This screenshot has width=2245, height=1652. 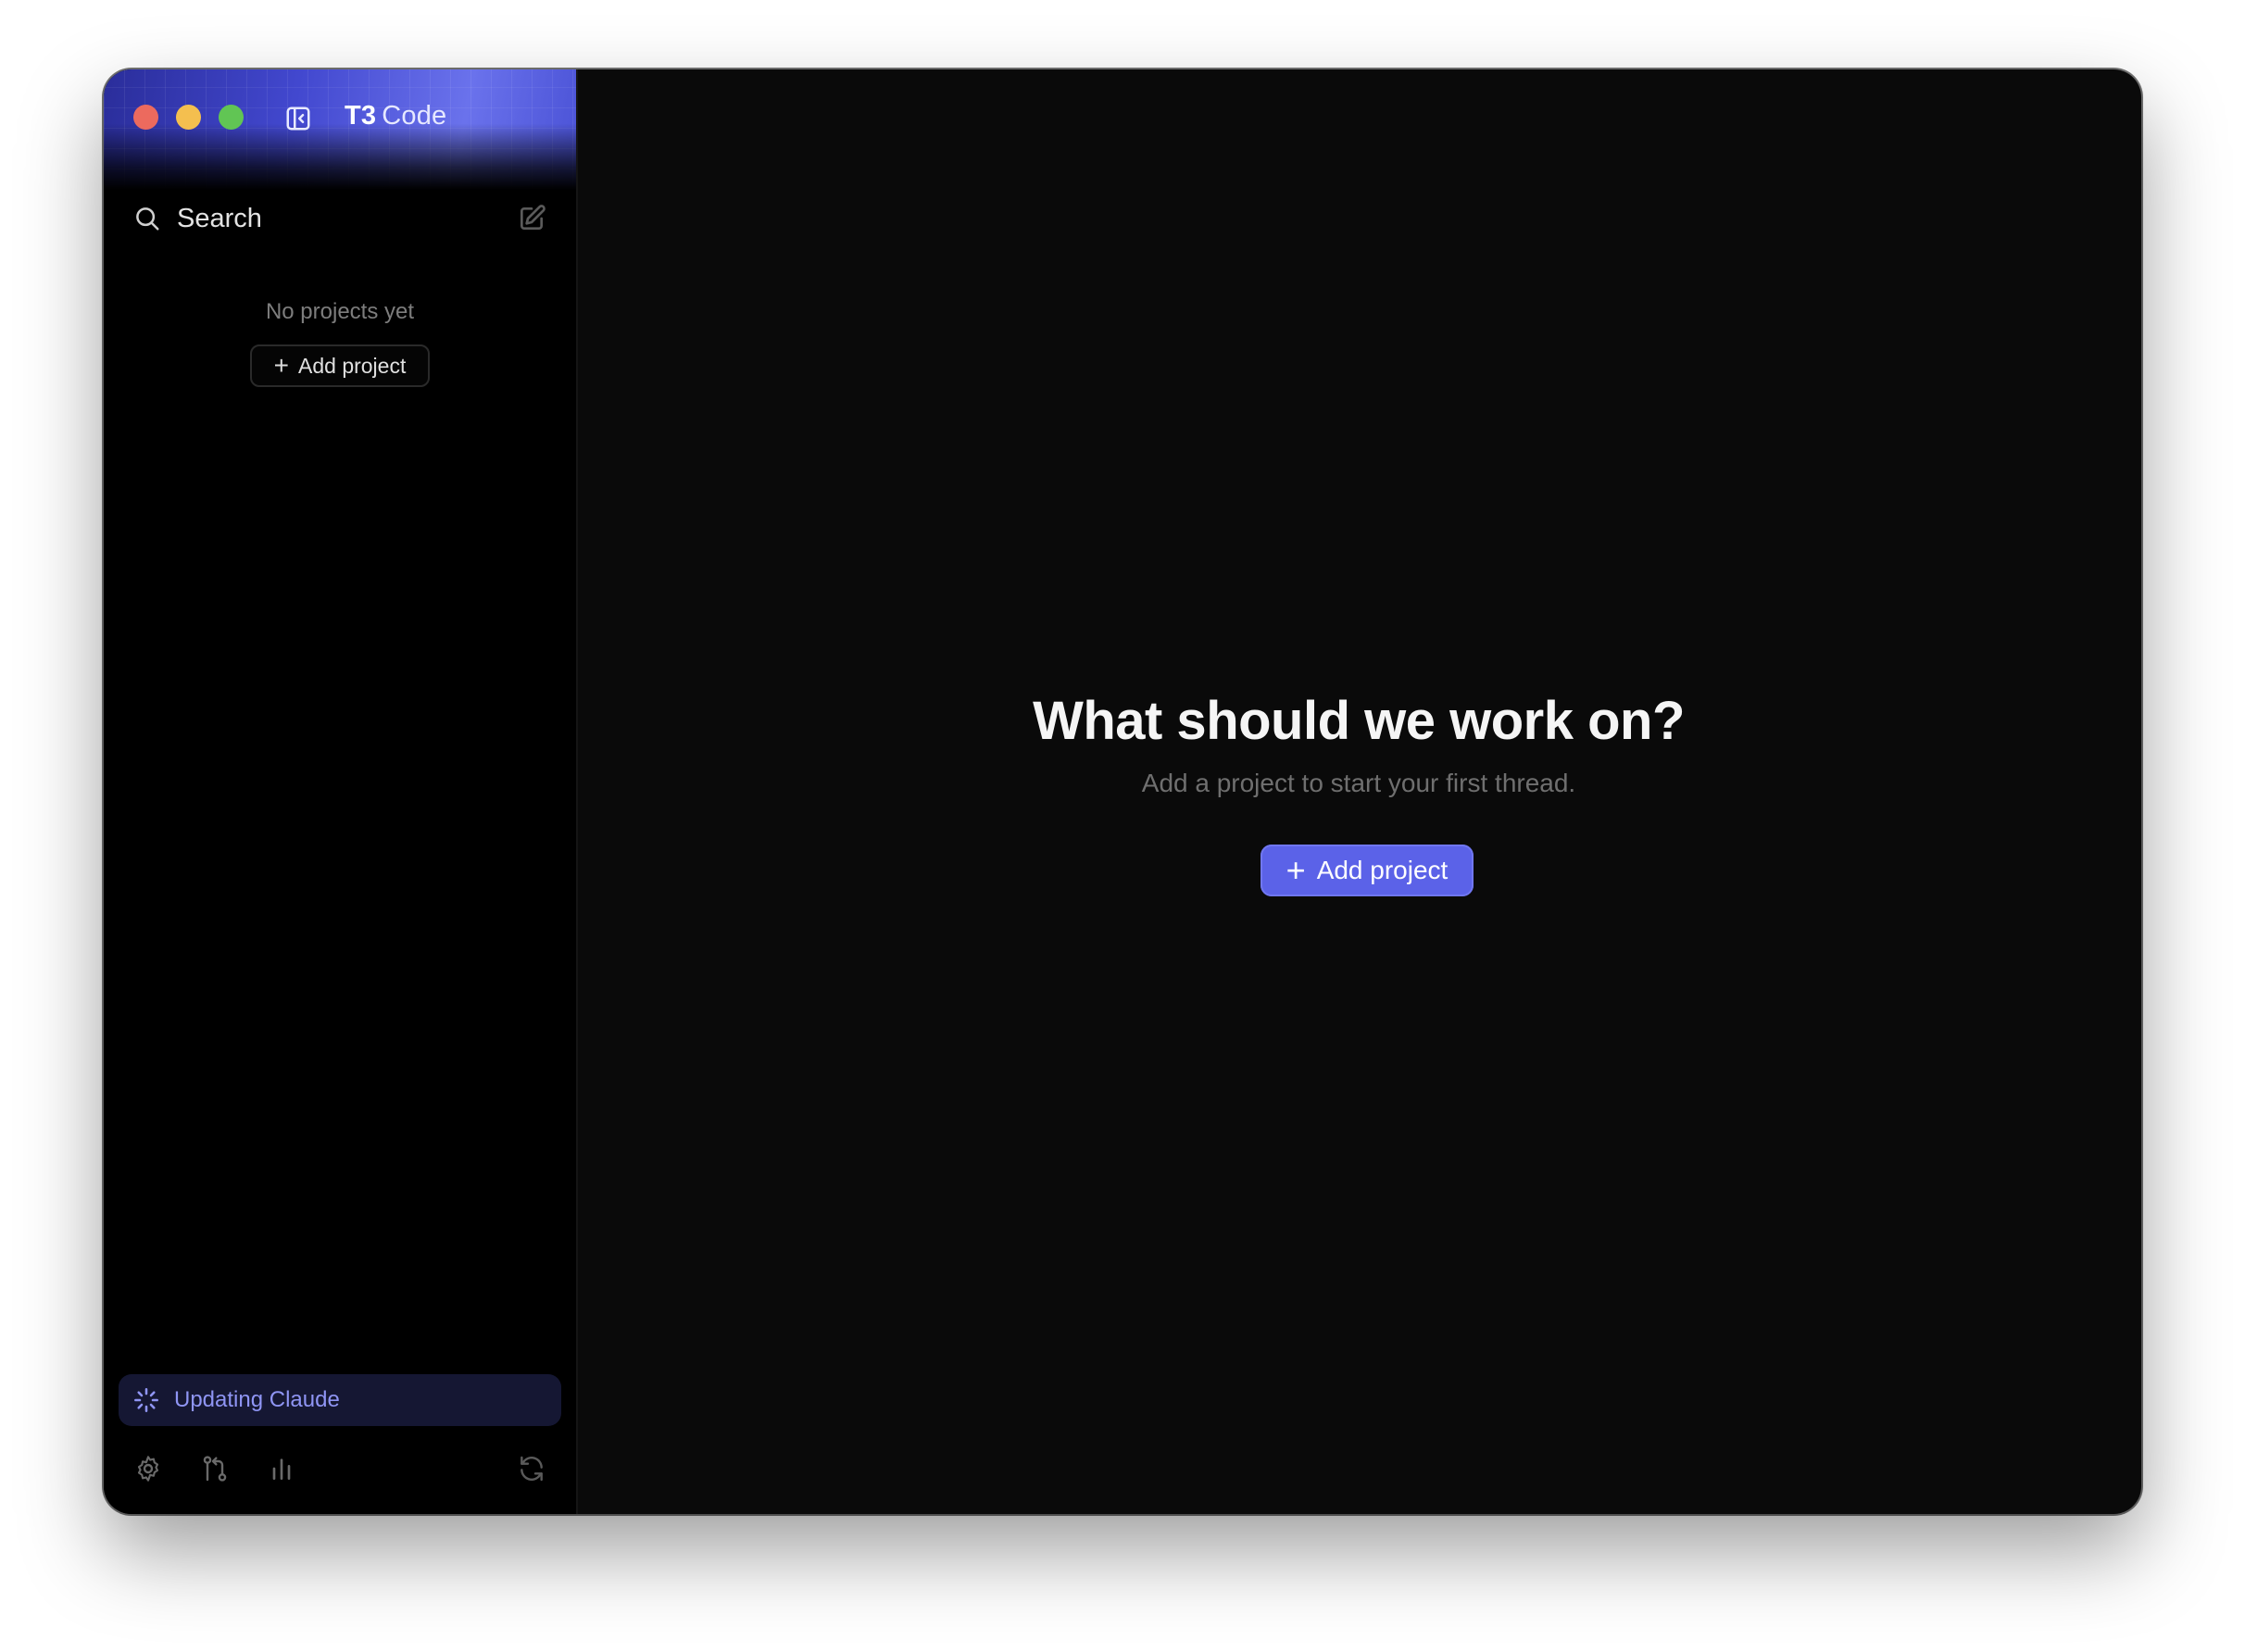 What do you see at coordinates (531, 218) in the screenshot?
I see `compose-icon` at bounding box center [531, 218].